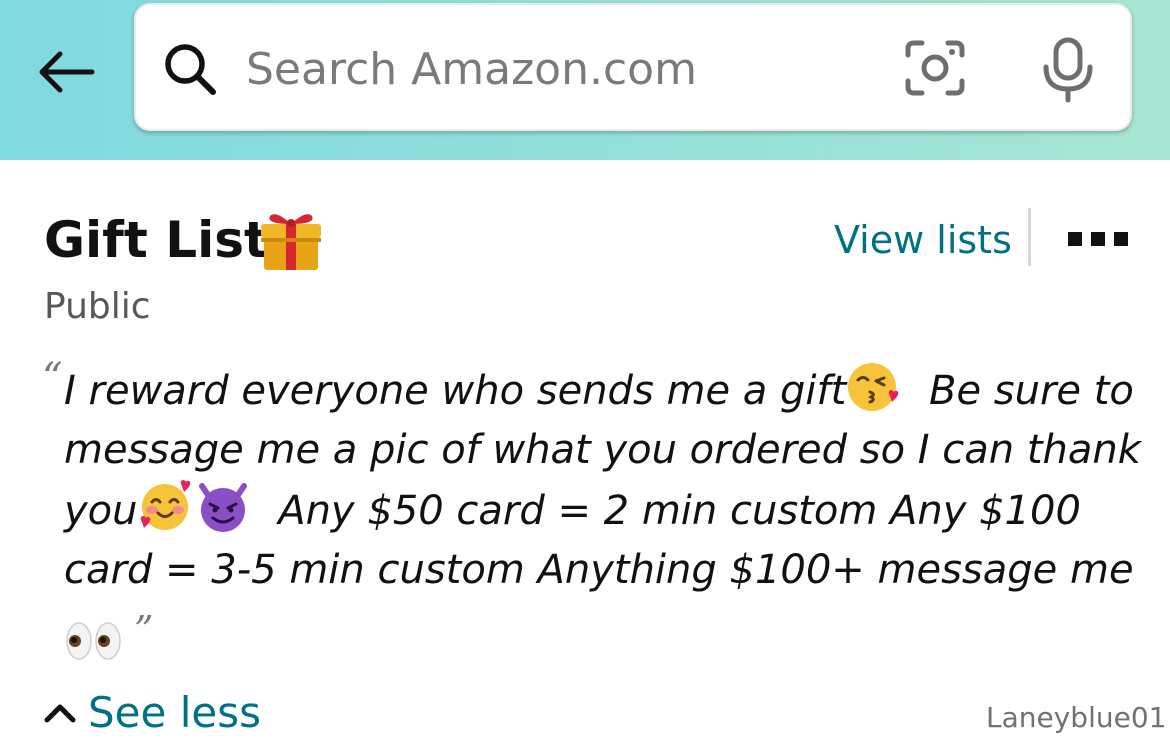 The width and height of the screenshot is (1170, 746). What do you see at coordinates (190, 69) in the screenshot?
I see `search-icon` at bounding box center [190, 69].